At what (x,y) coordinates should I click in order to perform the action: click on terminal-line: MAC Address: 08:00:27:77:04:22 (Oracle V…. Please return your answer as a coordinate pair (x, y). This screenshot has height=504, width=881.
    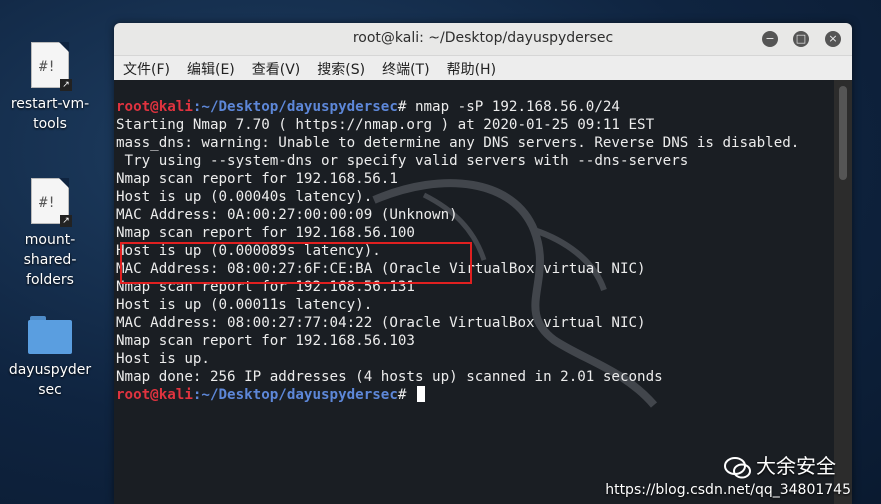
    Looking at the image, I should click on (381, 323).